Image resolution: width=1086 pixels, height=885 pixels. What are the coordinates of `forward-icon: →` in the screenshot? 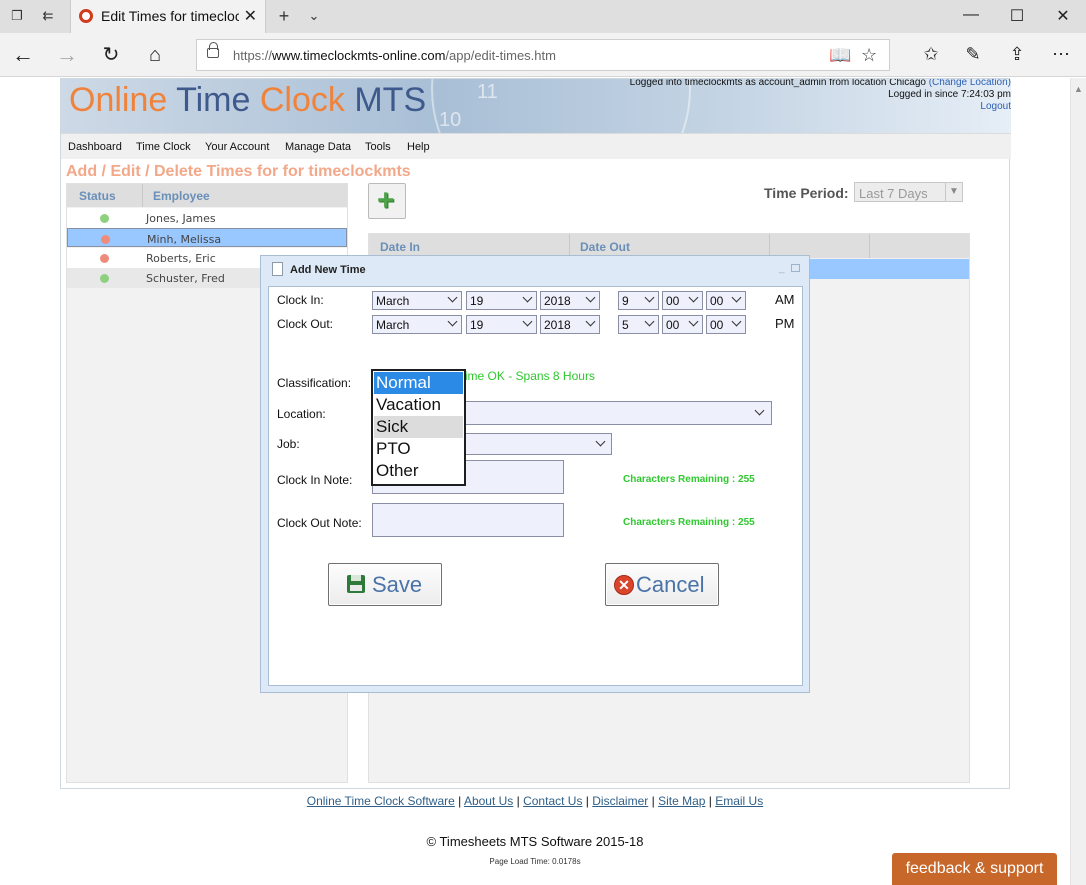 It's located at (67, 55).